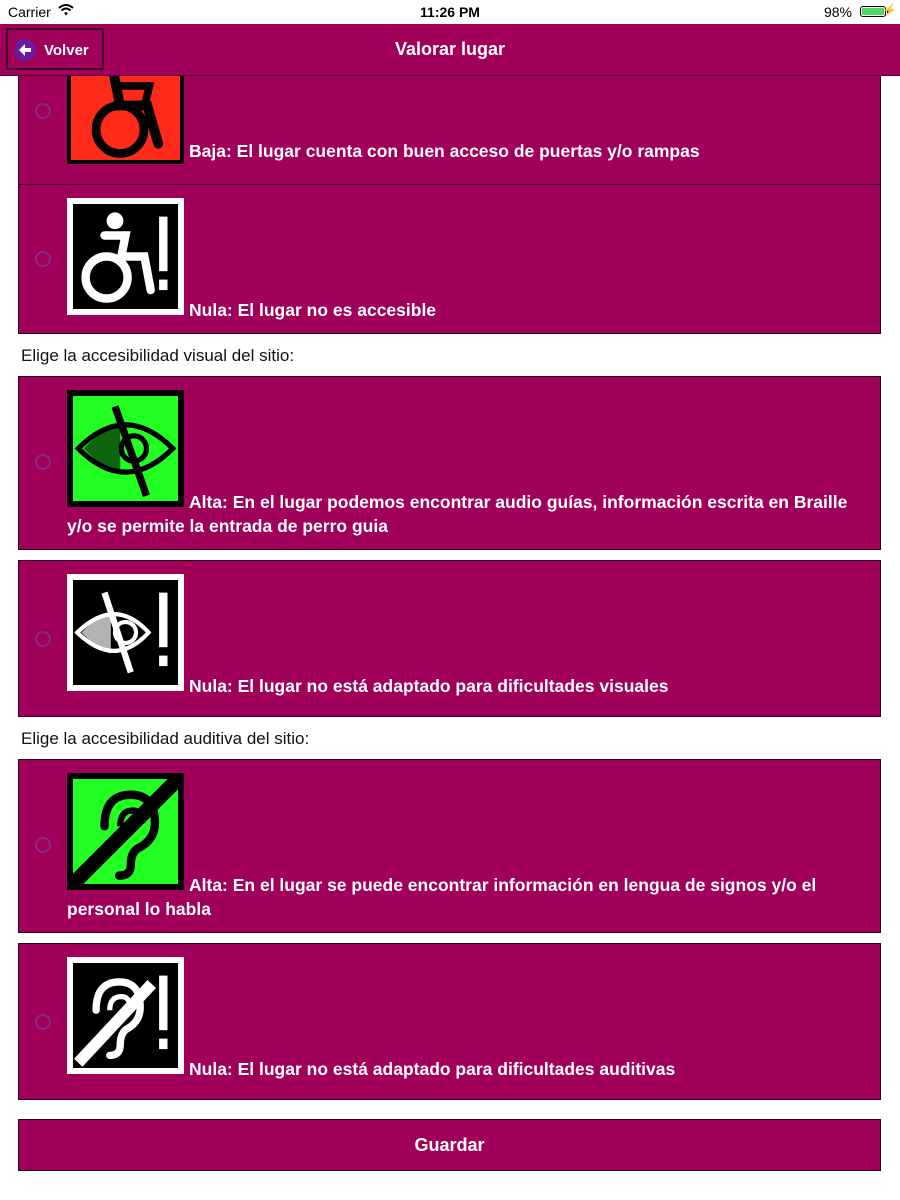 The image size is (900, 1200). I want to click on battery-percent: 98%, so click(837, 12).